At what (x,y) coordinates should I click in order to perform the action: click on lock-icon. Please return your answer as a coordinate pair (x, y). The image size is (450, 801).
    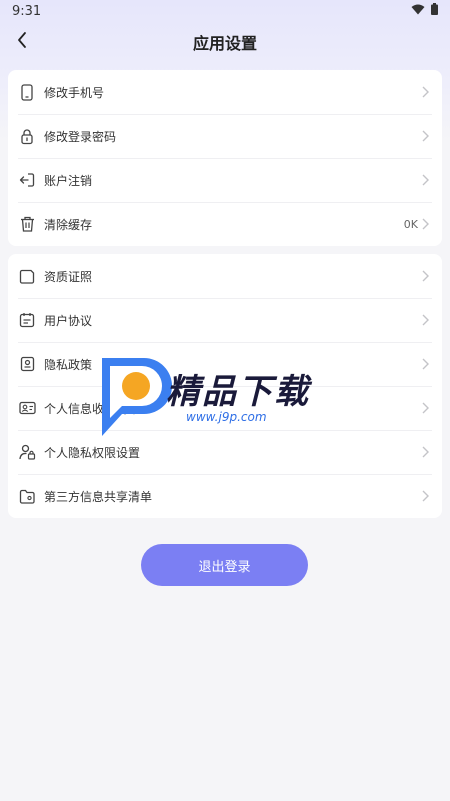
    Looking at the image, I should click on (27, 136).